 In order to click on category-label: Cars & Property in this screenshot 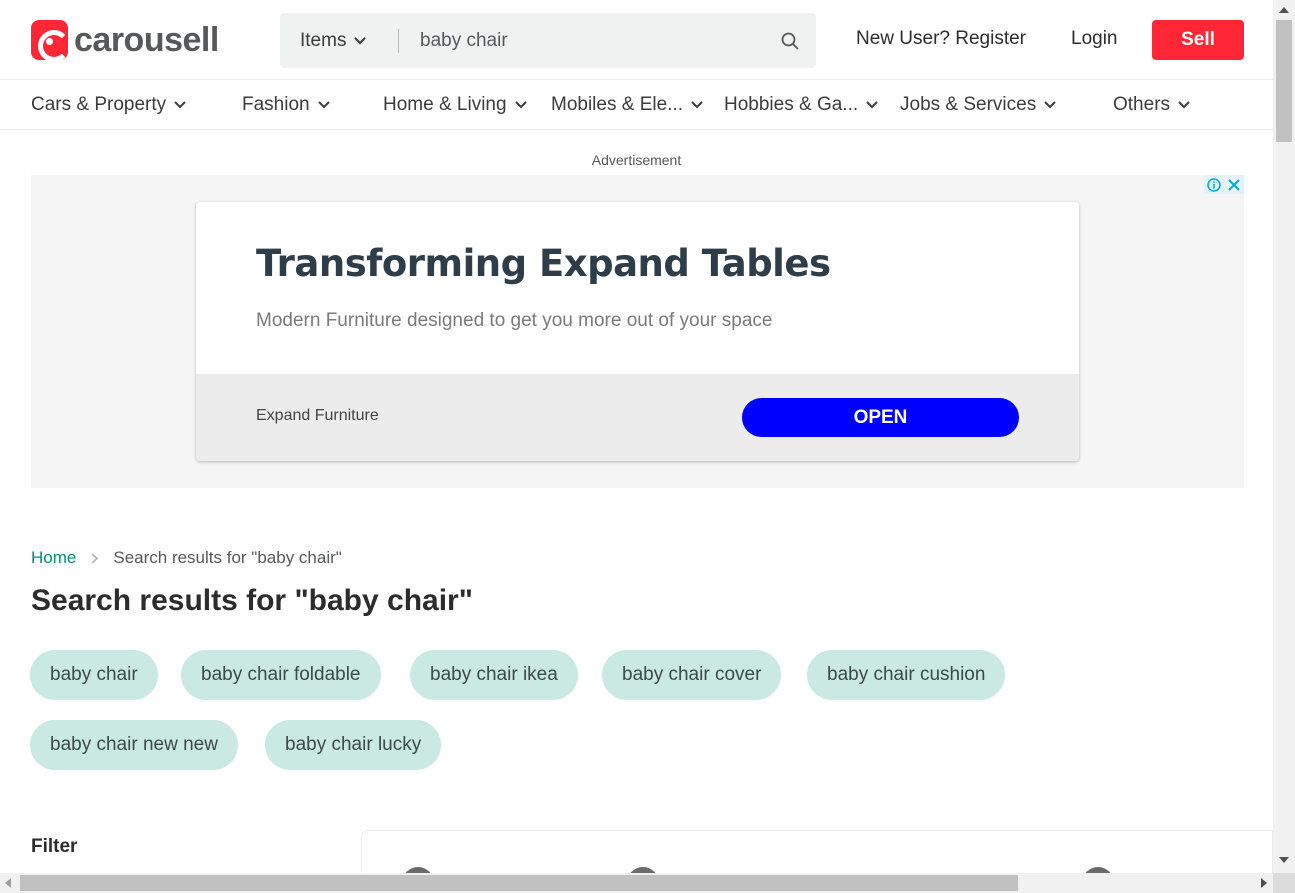, I will do `click(99, 104)`.